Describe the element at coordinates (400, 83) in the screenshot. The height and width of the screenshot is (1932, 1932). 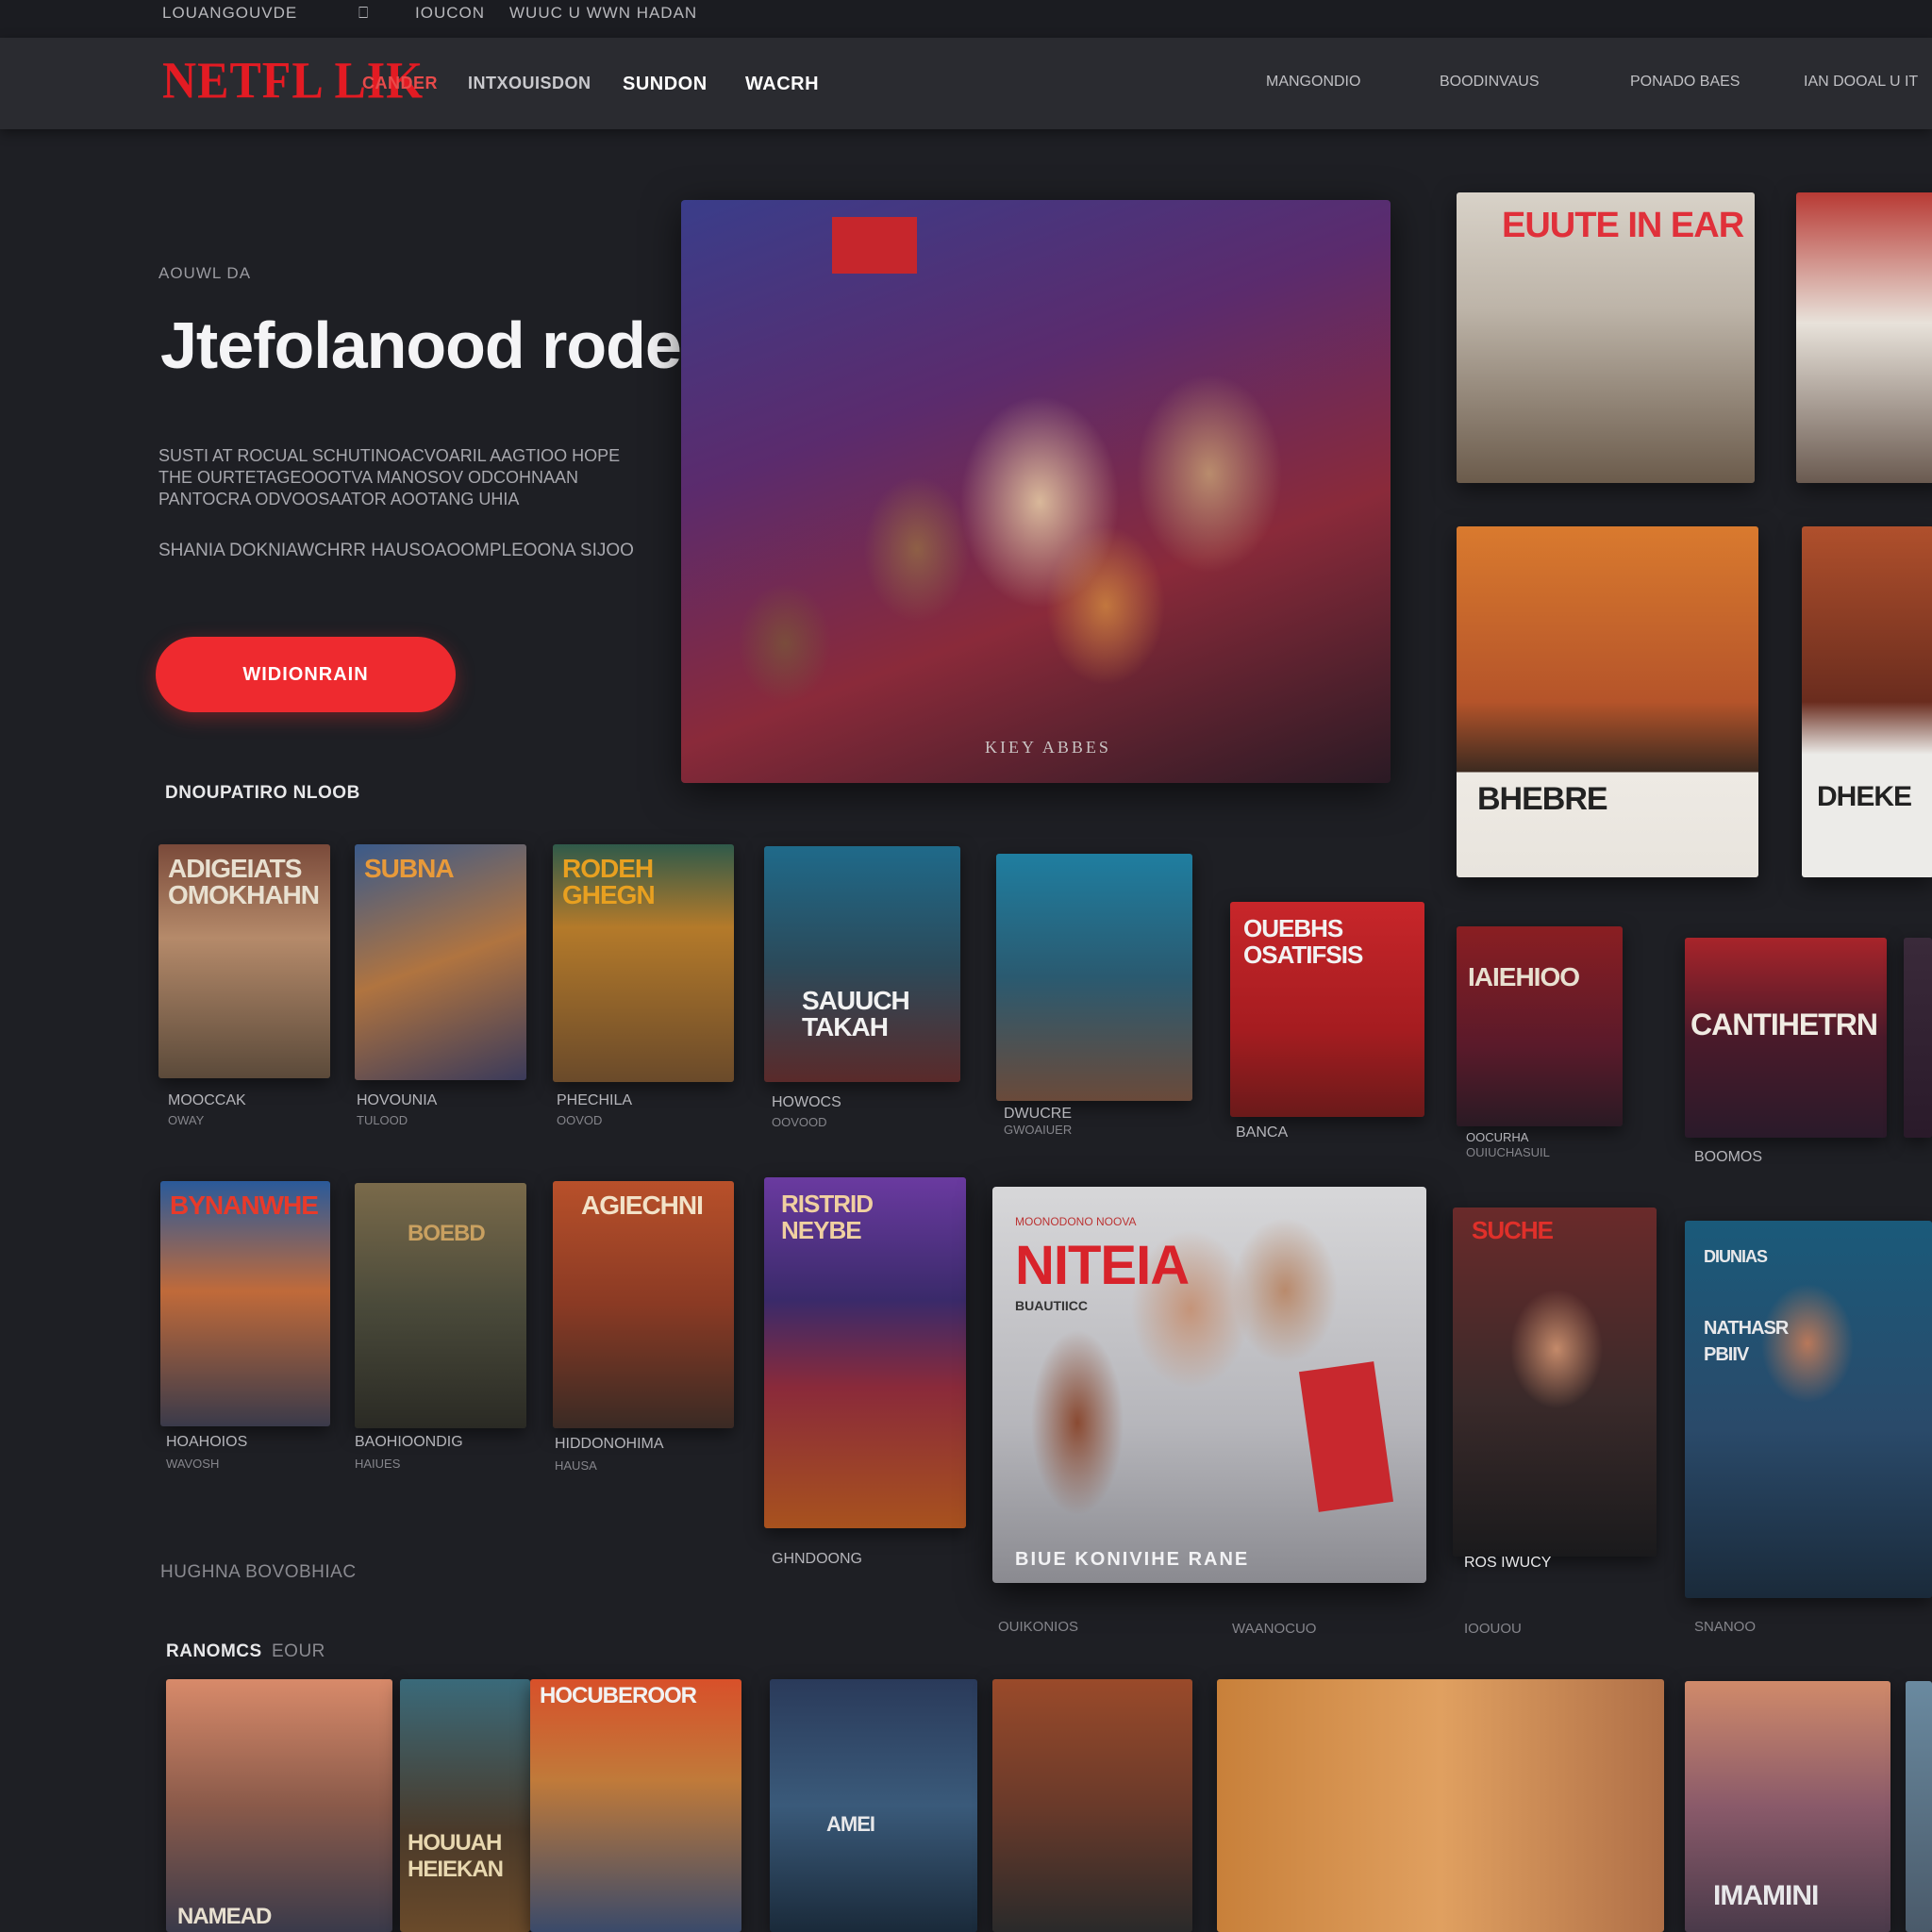
I see `nav-link-home: CANDER` at that location.